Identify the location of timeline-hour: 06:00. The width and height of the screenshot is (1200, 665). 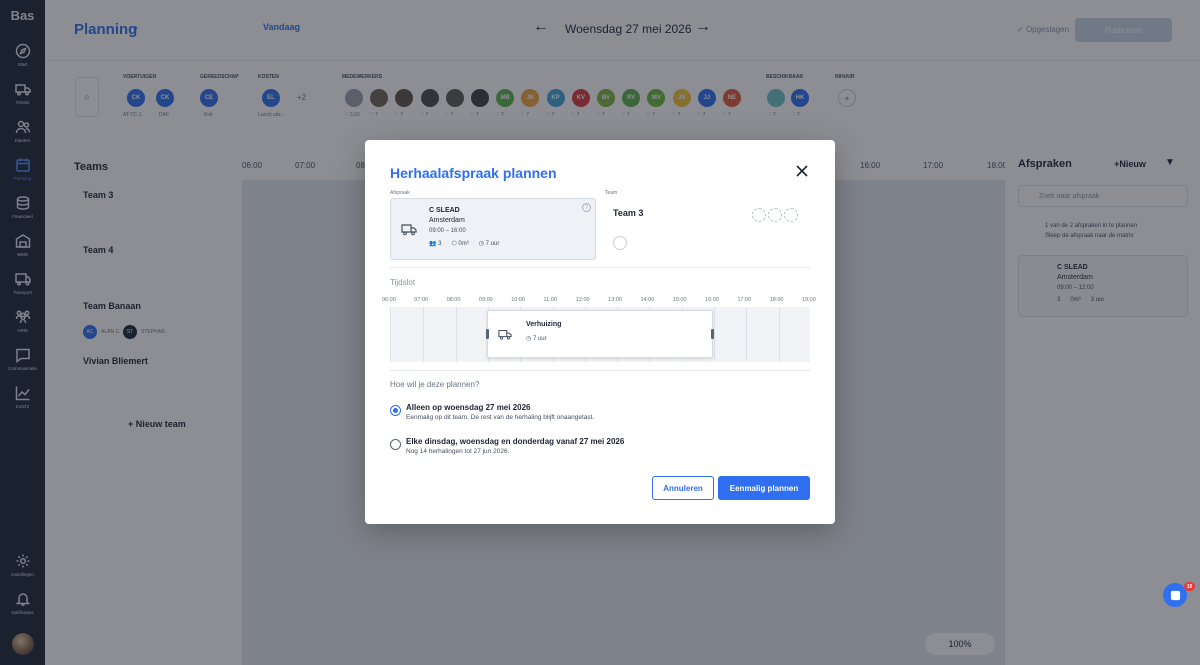
(389, 300).